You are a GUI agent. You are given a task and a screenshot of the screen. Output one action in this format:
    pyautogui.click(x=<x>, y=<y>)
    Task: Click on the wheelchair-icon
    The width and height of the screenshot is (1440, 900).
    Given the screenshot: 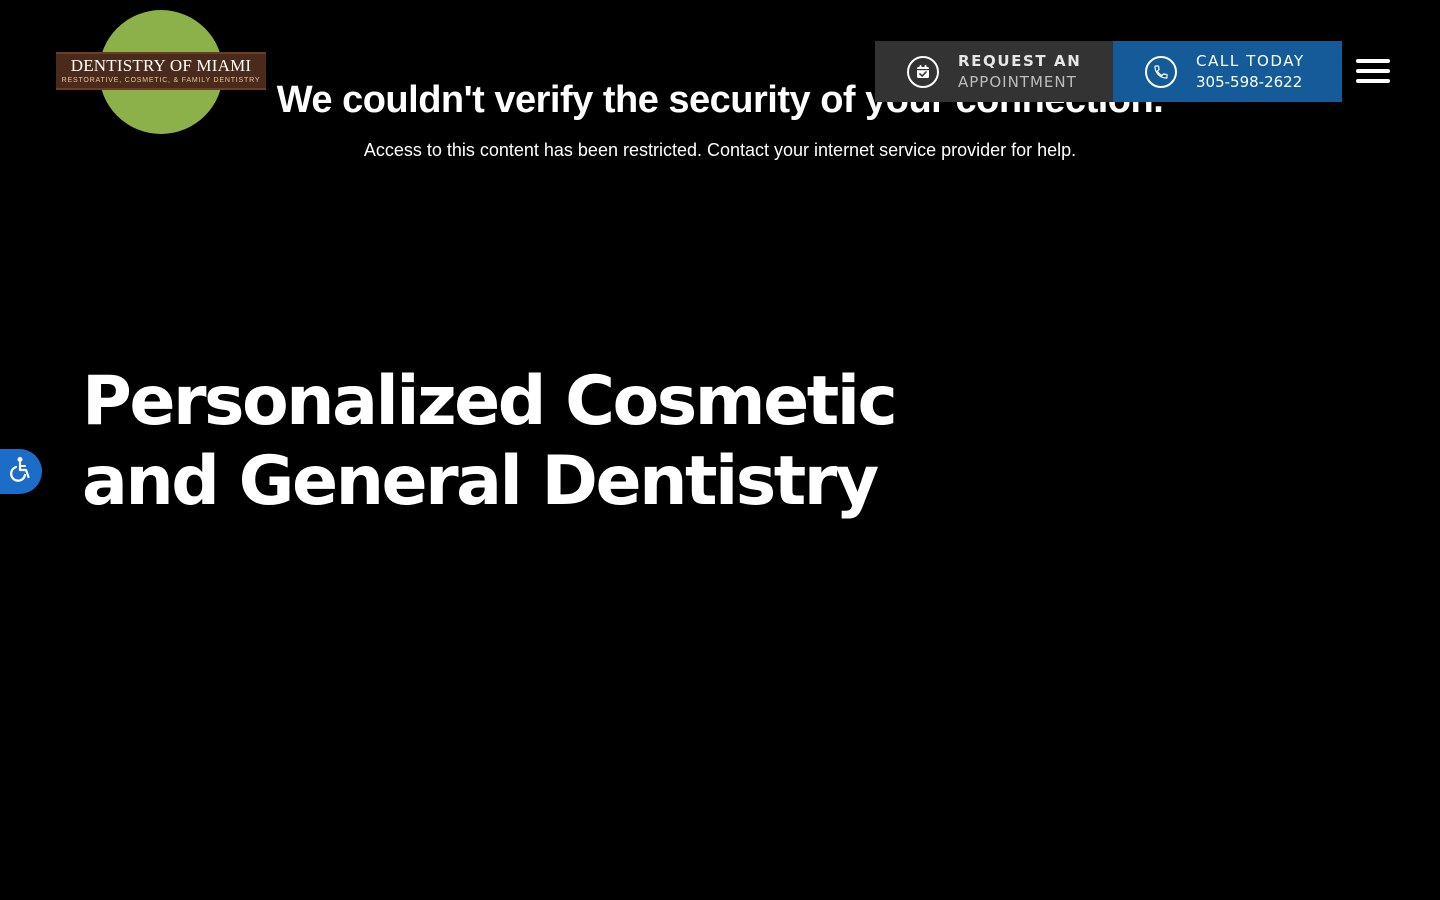 What is the action you would take?
    pyautogui.click(x=21, y=471)
    